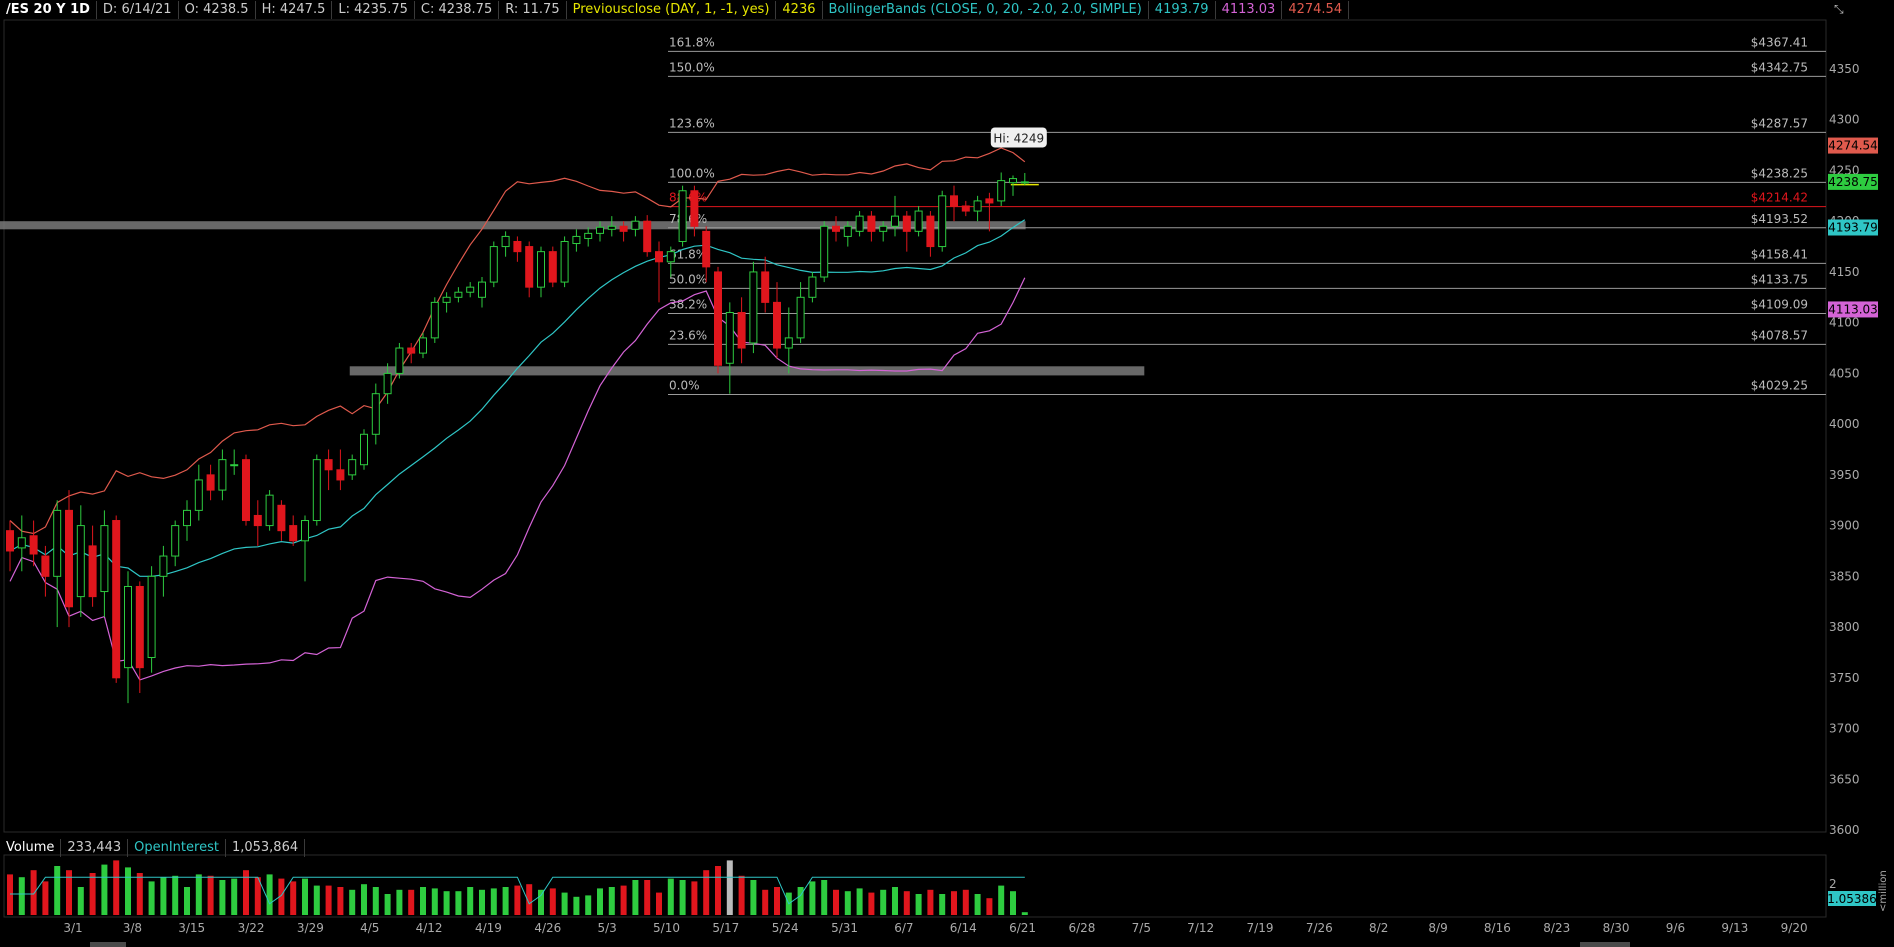 This screenshot has height=947, width=1894. I want to click on fib-price-label: $4078.57, so click(1779, 335).